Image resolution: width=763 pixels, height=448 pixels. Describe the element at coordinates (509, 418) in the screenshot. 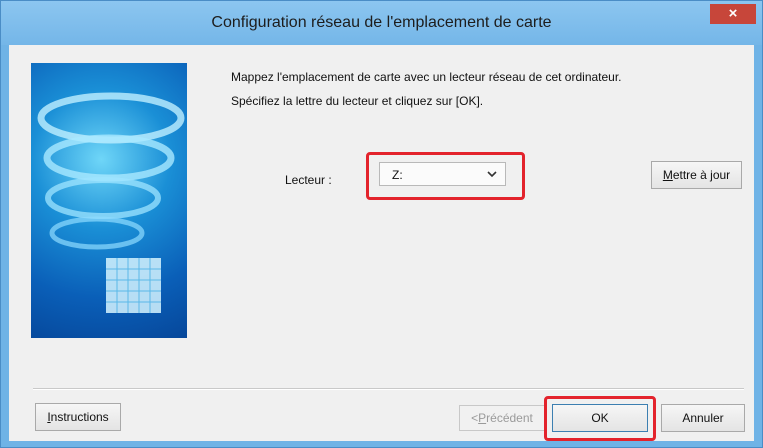

I see `previous-button-label: récédent` at that location.